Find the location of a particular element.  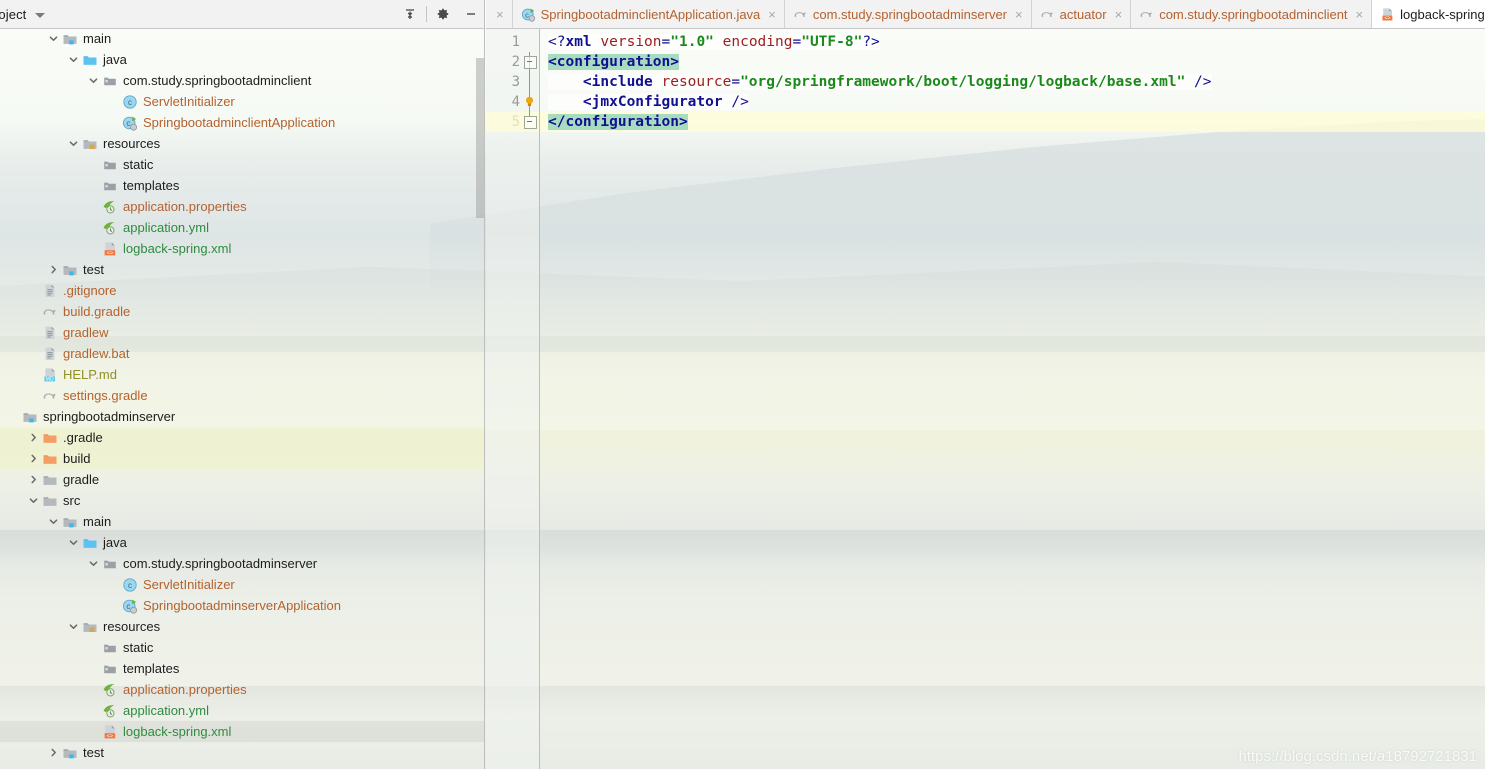

tree-scrollbar-thumb is located at coordinates (480, 138).